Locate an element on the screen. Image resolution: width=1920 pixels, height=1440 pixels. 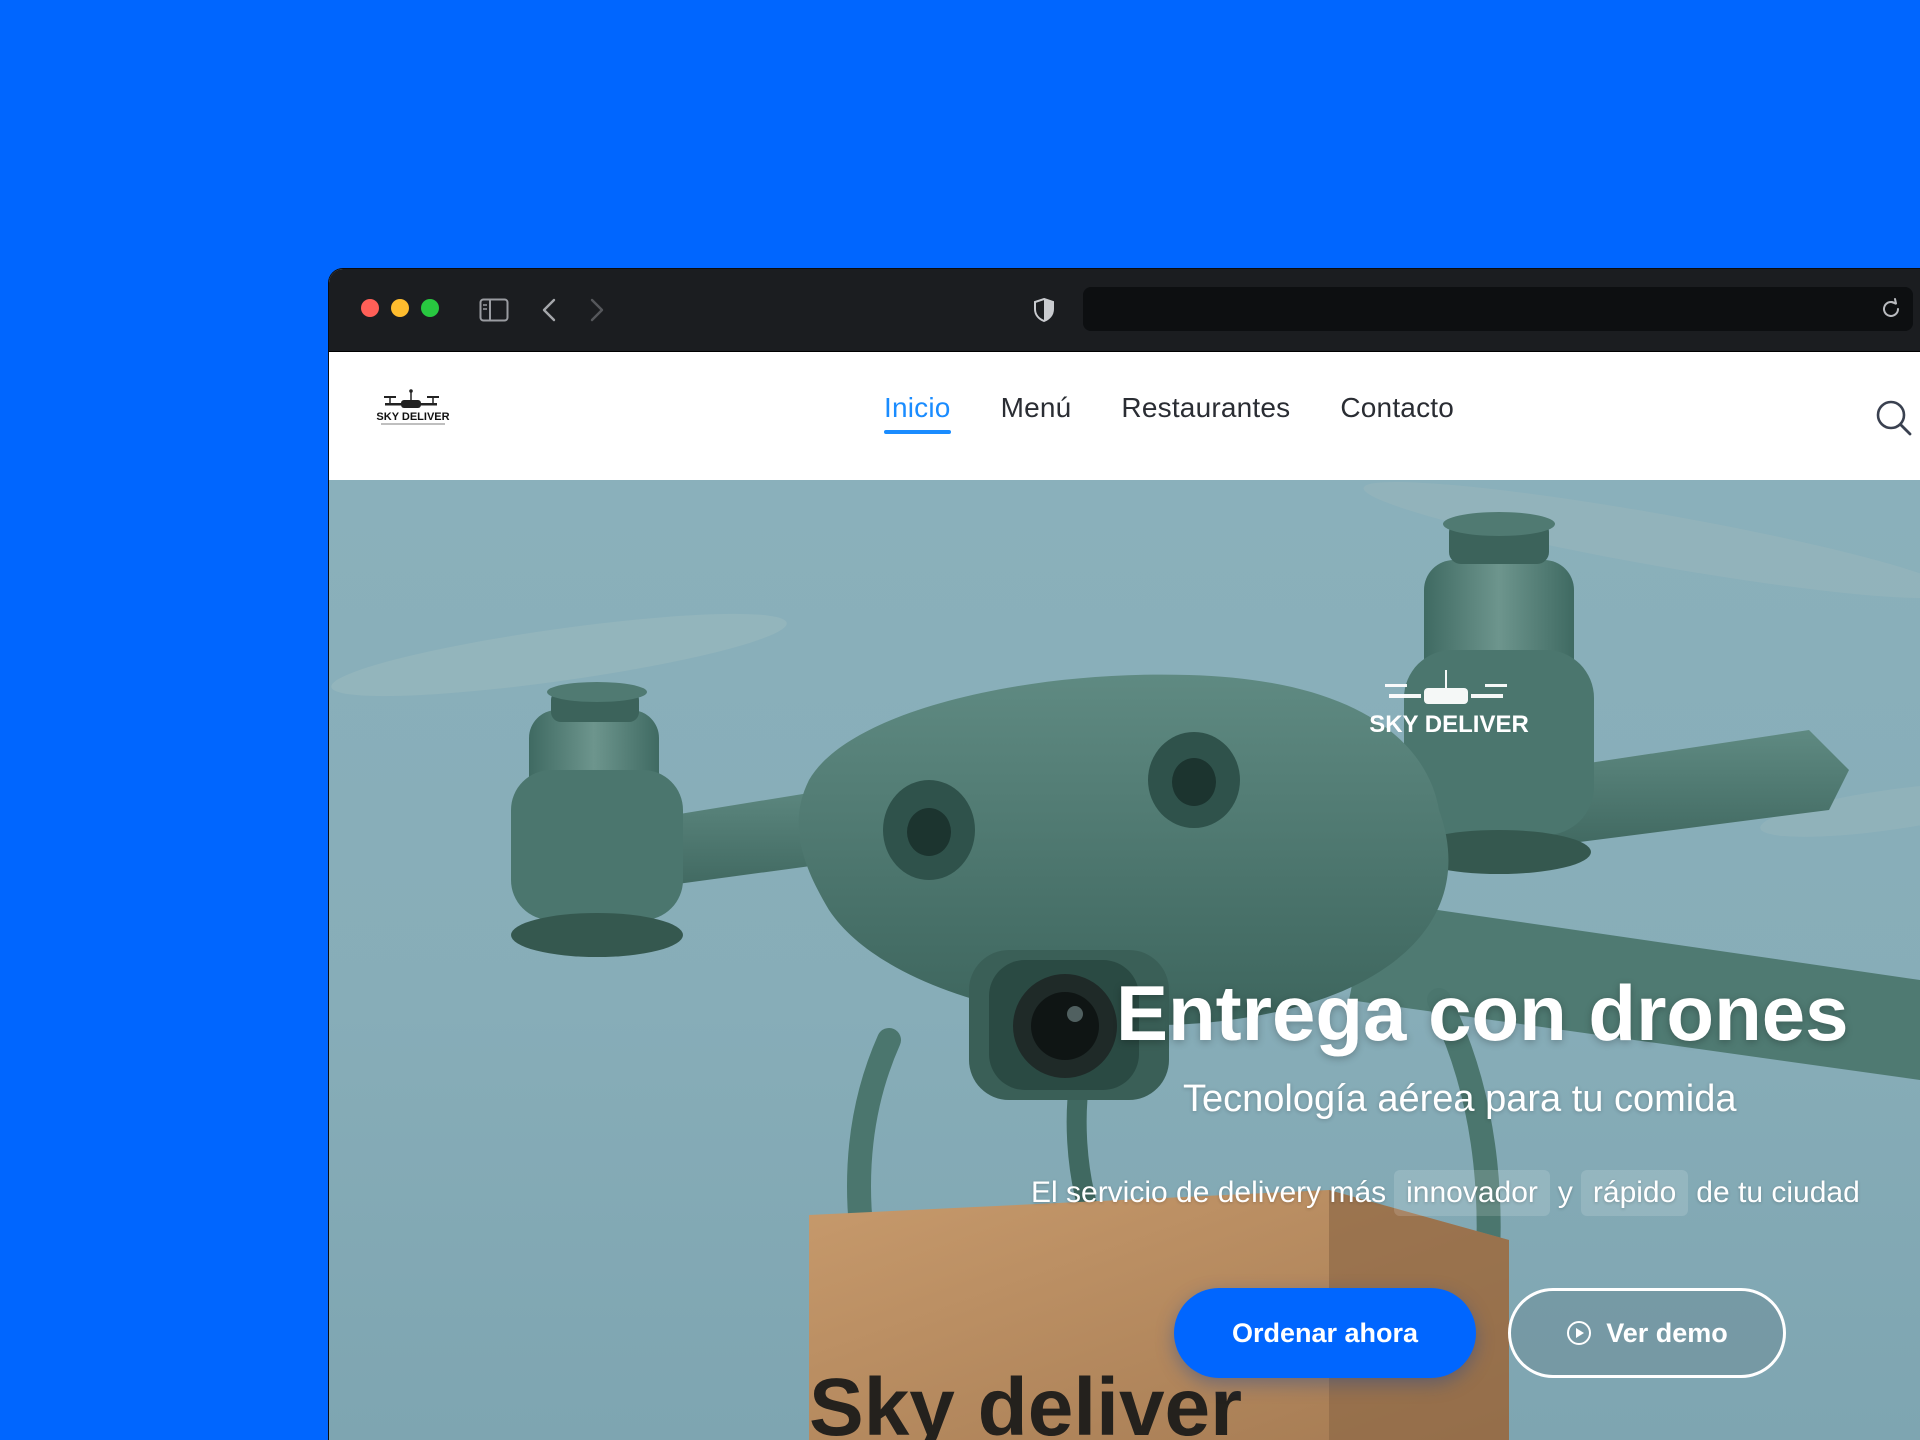
reload-icon is located at coordinates (1891, 309).